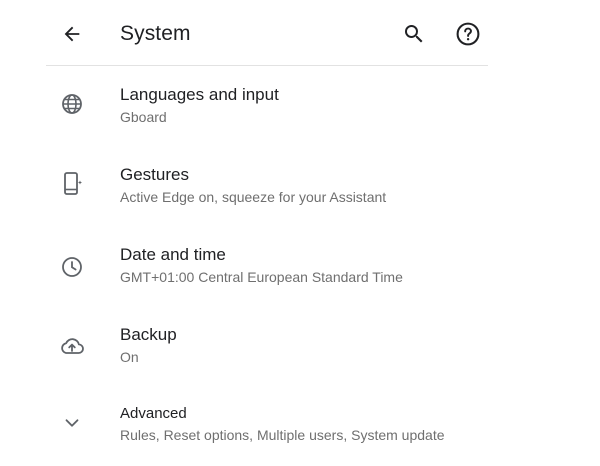 This screenshot has width=600, height=466. What do you see at coordinates (154, 174) in the screenshot?
I see `setting-title: Gestures` at bounding box center [154, 174].